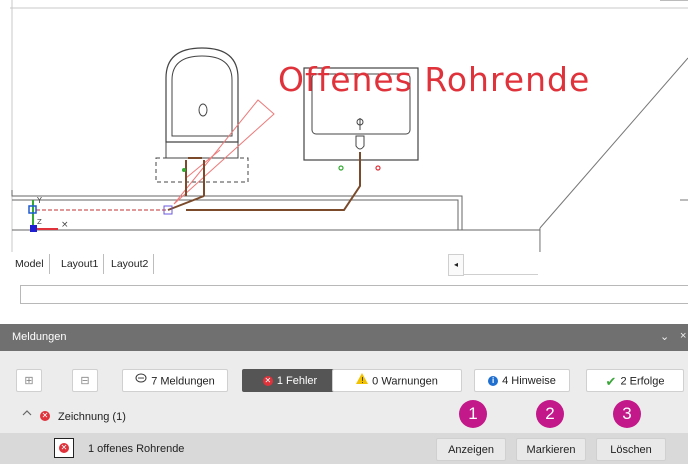 This screenshot has height=464, width=688. What do you see at coordinates (627, 414) in the screenshot?
I see `callout-badge-3: 3` at bounding box center [627, 414].